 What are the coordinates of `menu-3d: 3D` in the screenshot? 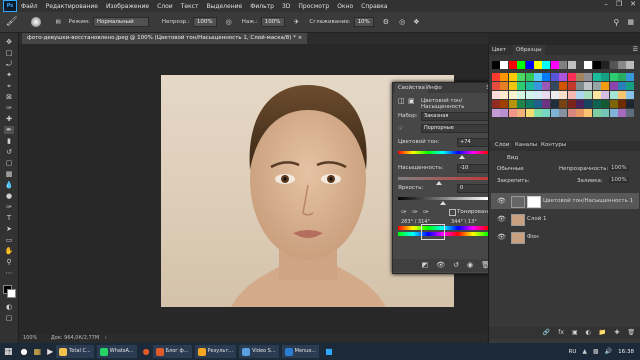 It's located at (286, 6).